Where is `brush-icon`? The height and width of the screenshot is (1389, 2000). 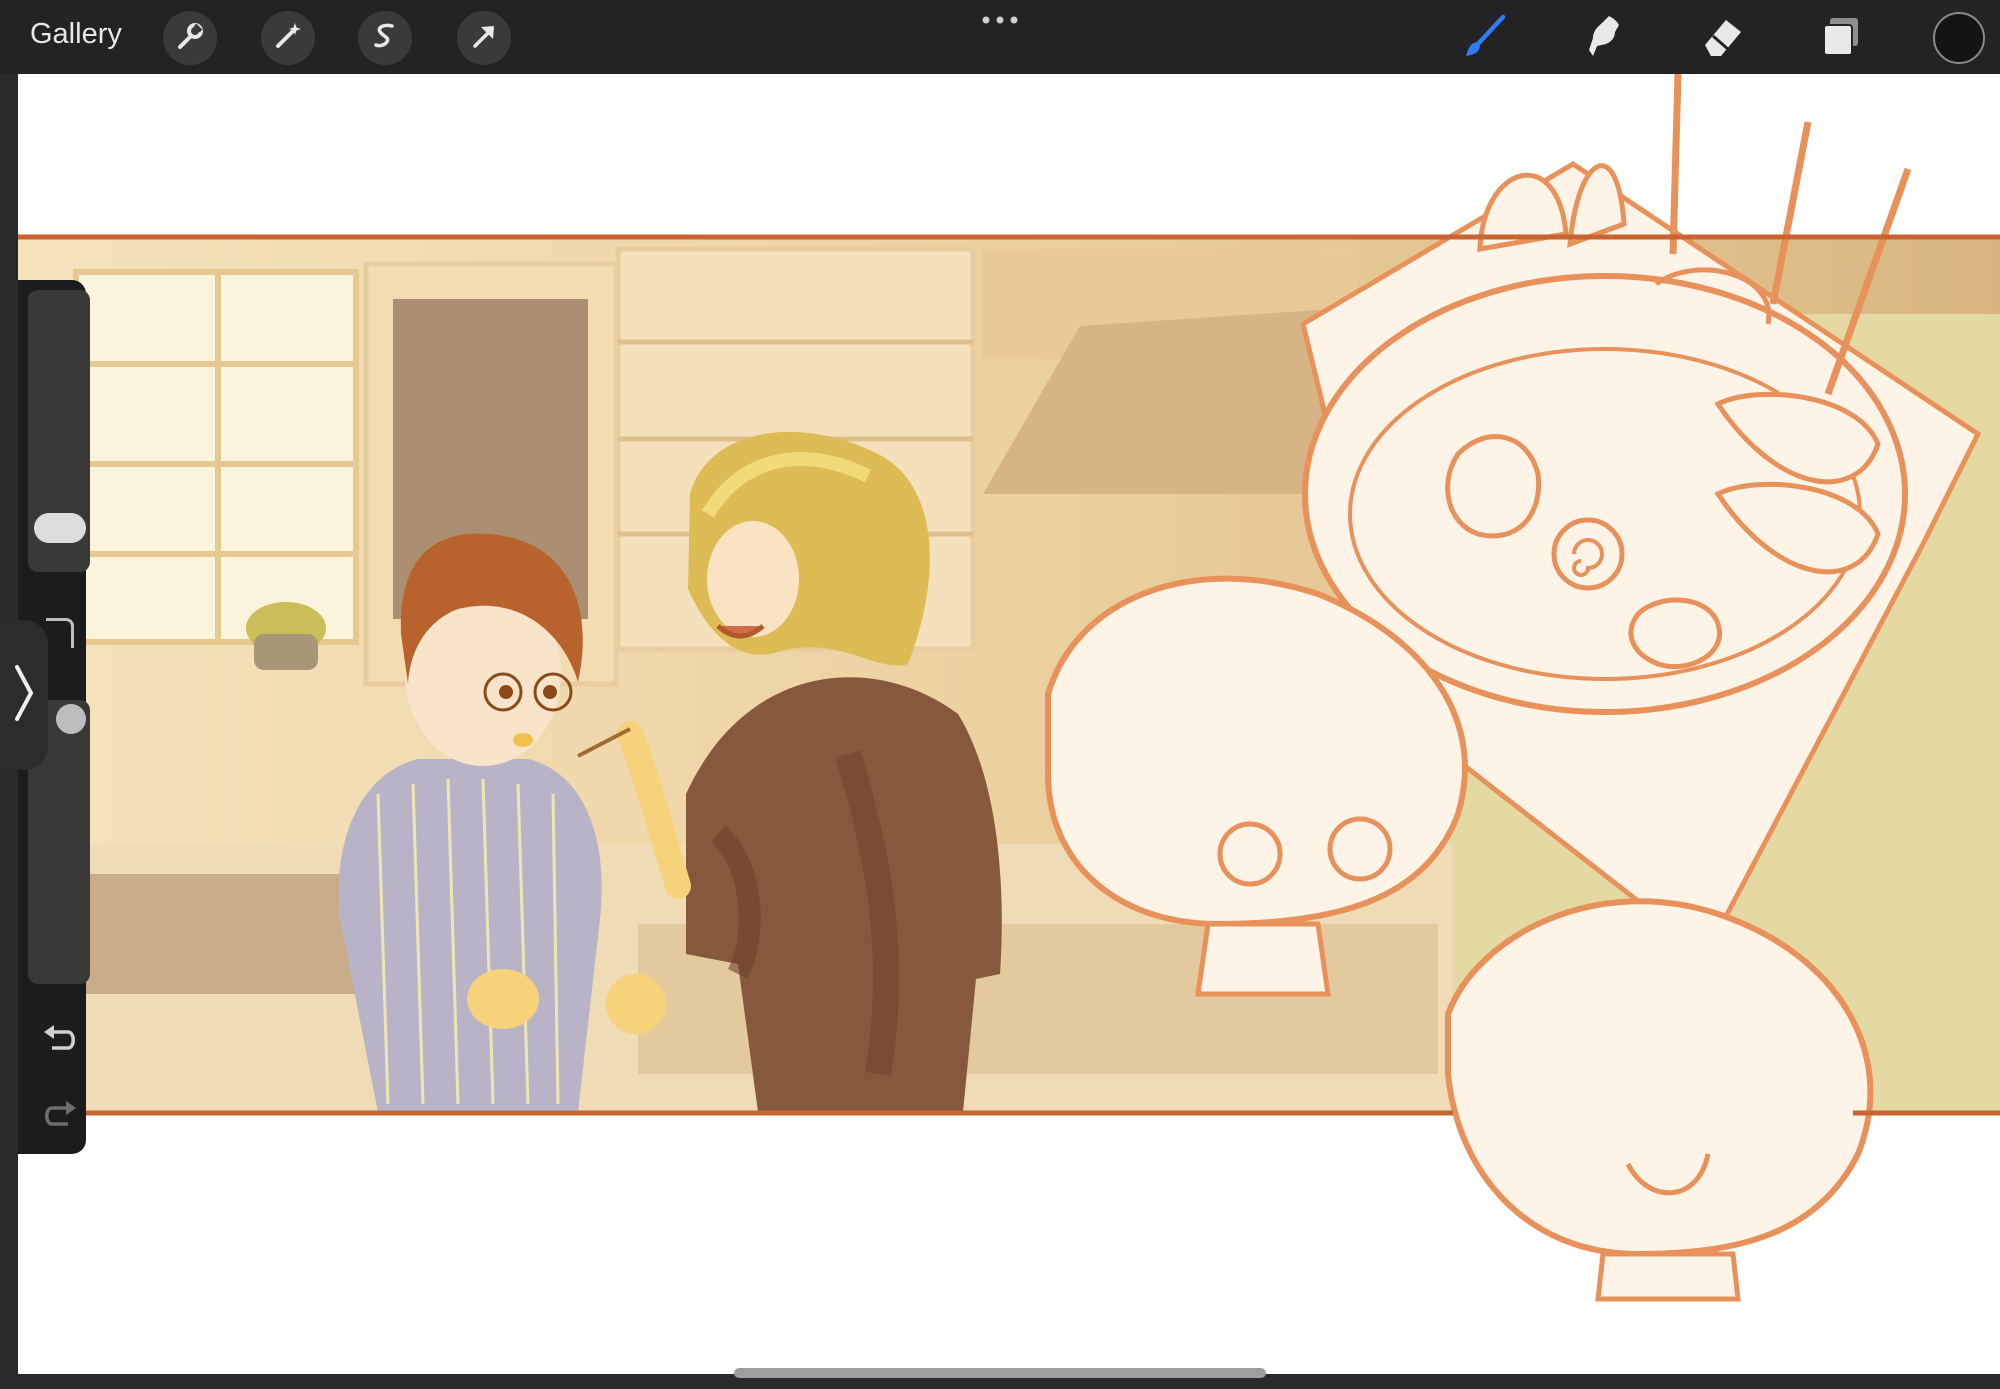 brush-icon is located at coordinates (1485, 38).